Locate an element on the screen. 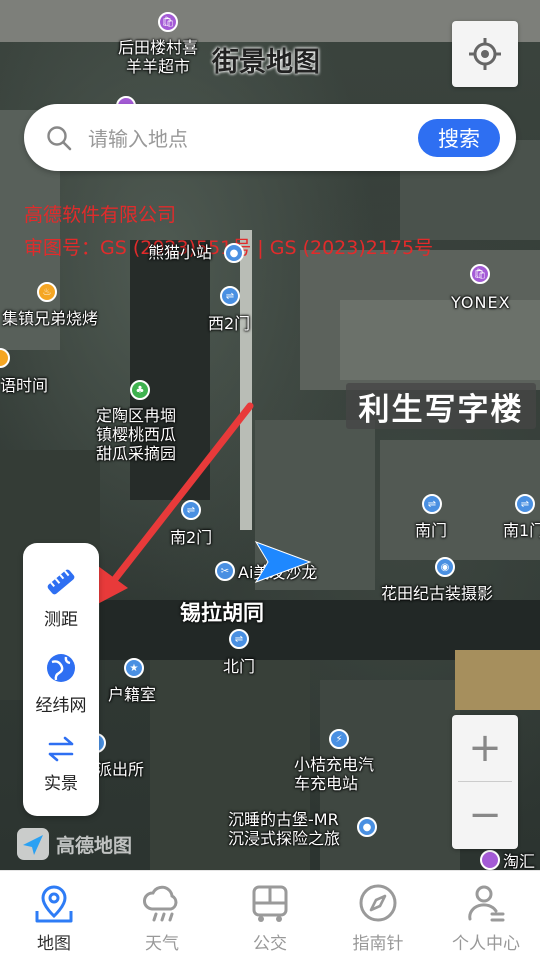 The width and height of the screenshot is (540, 961). copyright-company: 高德软件有限公司 is located at coordinates (100, 215).